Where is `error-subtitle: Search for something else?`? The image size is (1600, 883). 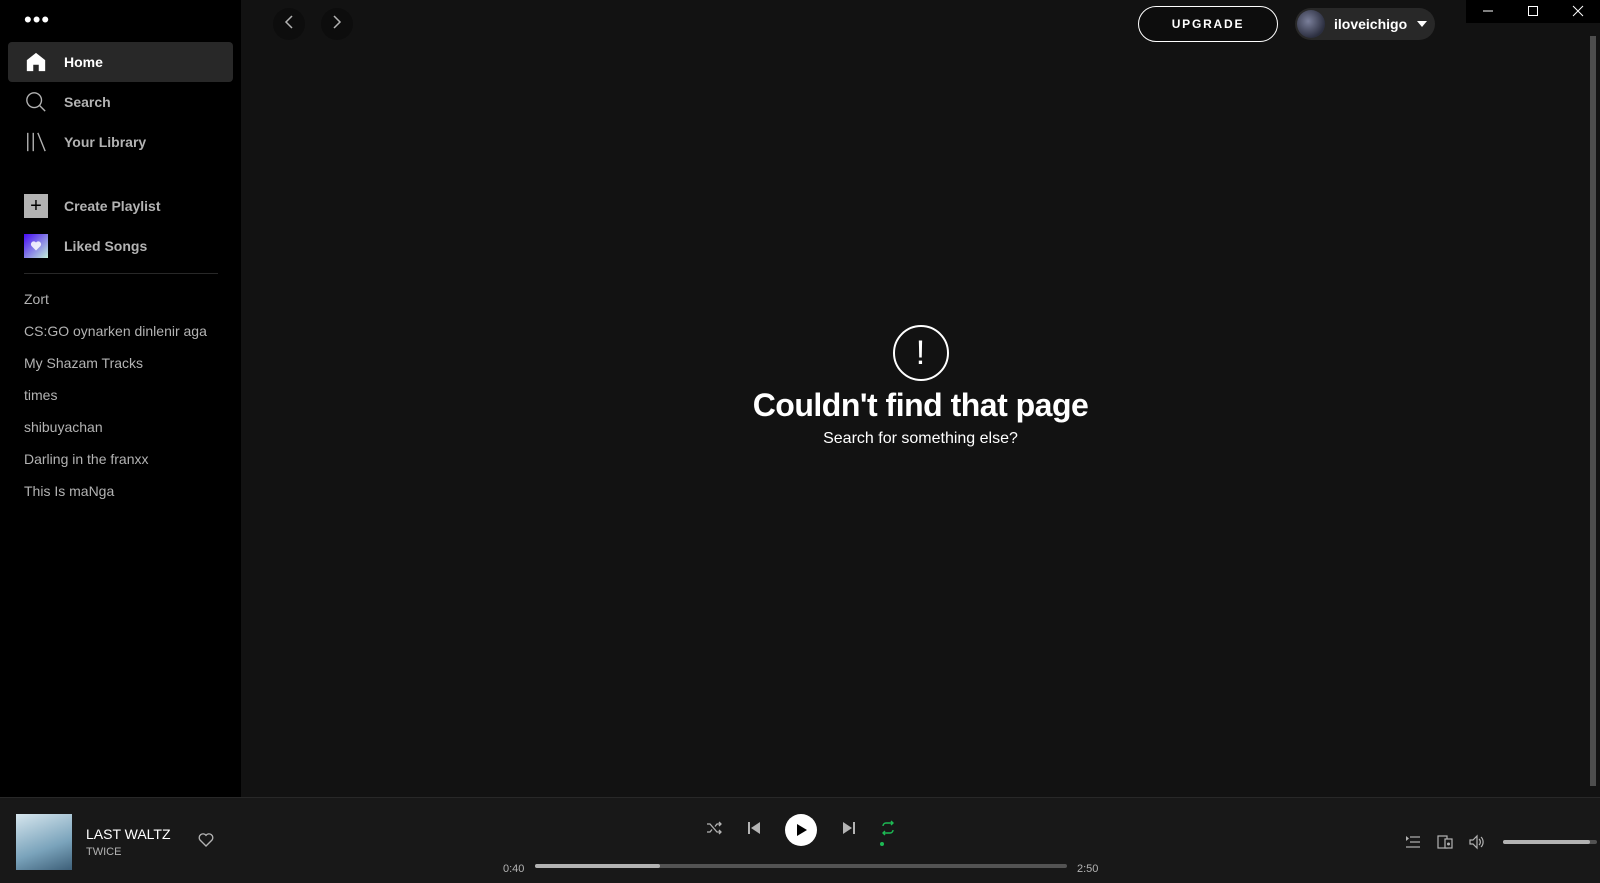
error-subtitle: Search for something else? is located at coordinates (920, 438).